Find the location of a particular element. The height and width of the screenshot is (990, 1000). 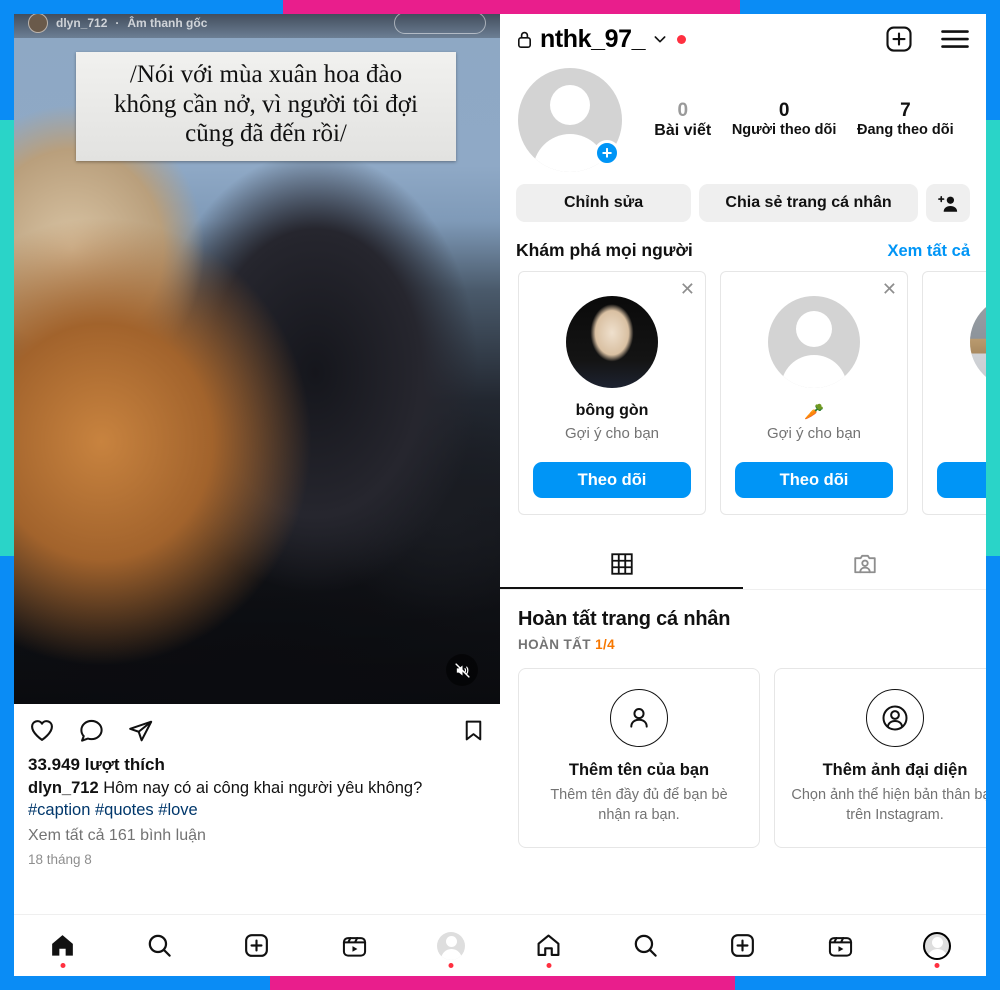

complete-profile-header: Hoàn tất trang cá nhân HOÀN TẤT 1/4 is located at coordinates (743, 621).